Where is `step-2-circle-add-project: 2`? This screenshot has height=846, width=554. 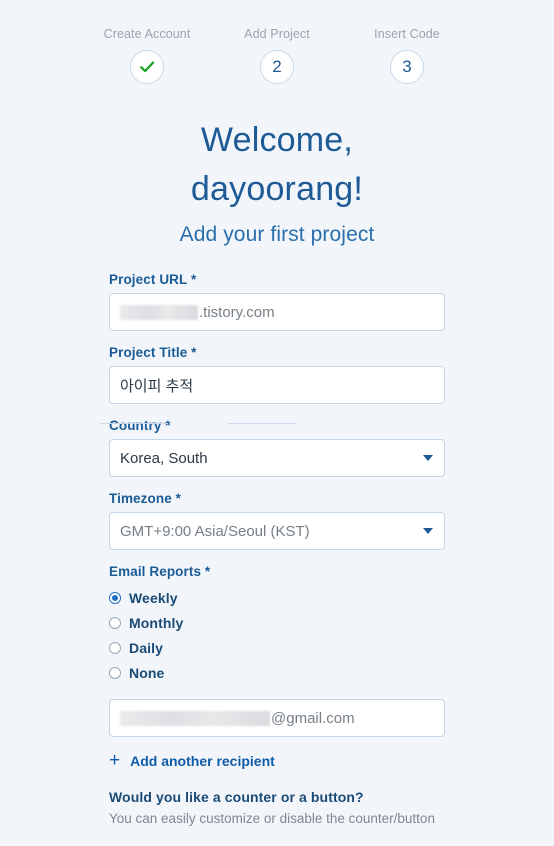 step-2-circle-add-project: 2 is located at coordinates (277, 67).